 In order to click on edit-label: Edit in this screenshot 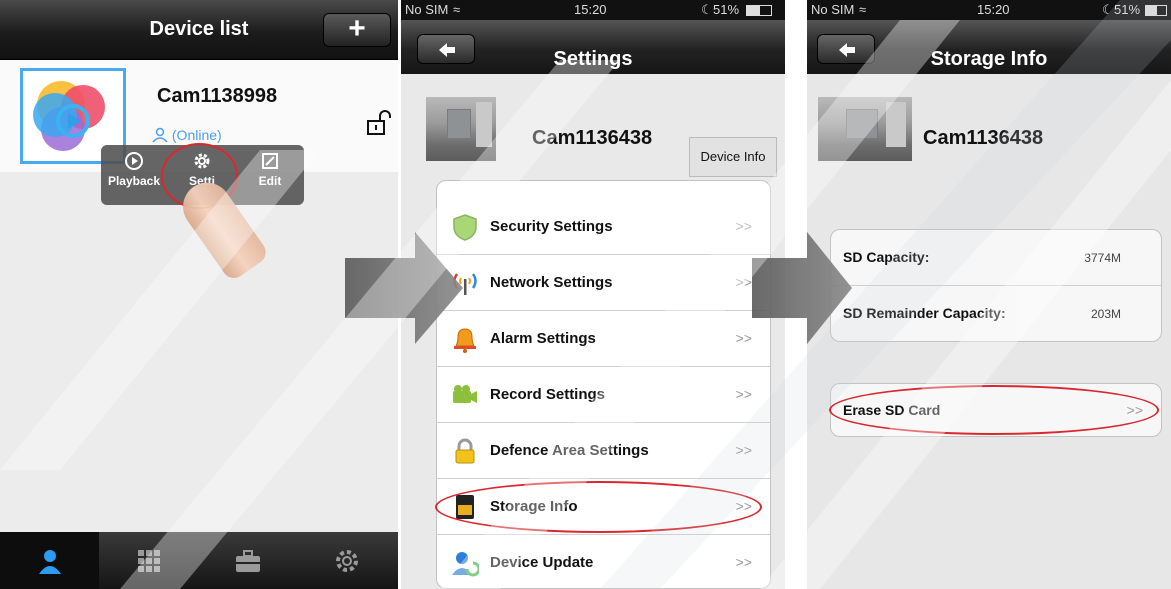, I will do `click(270, 181)`.